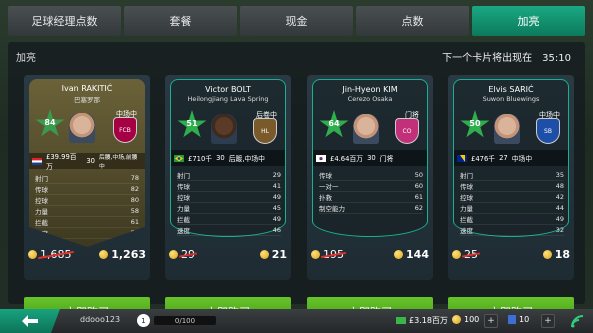  Describe the element at coordinates (511, 99) in the screenshot. I see `player-club: Suwon Bluewings` at that location.